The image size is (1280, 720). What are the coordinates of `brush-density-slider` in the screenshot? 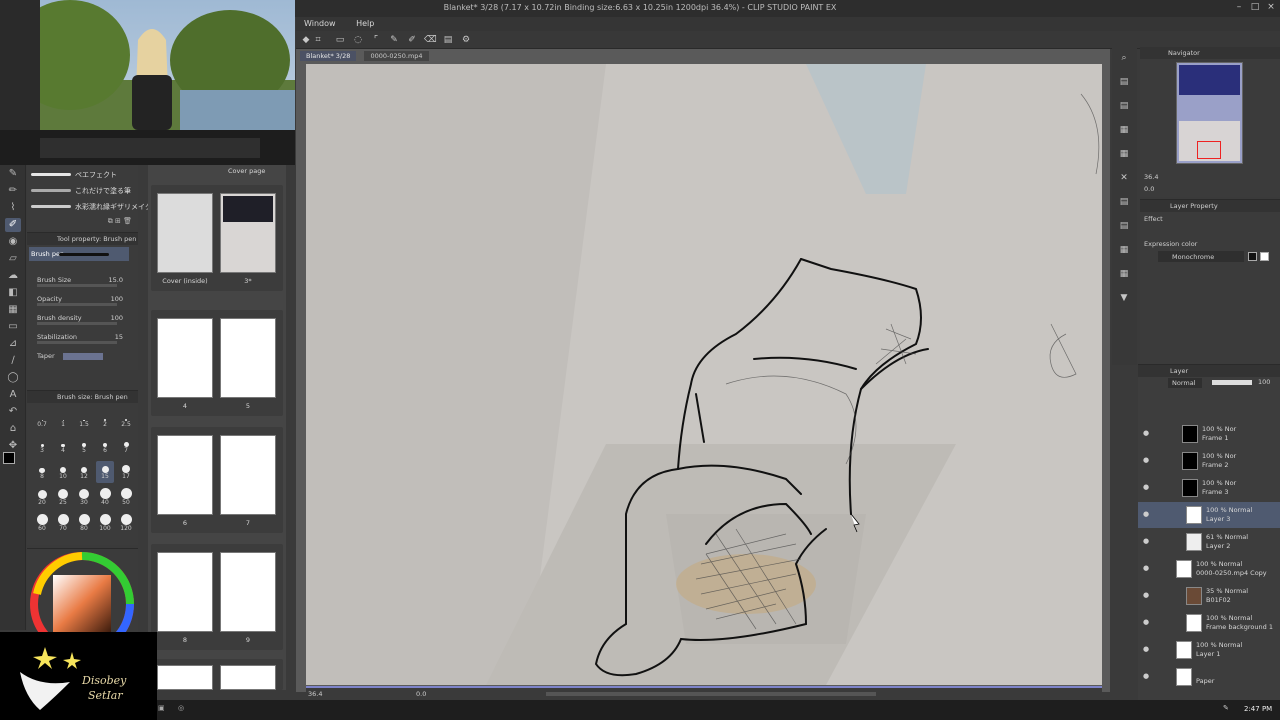 It's located at (77, 323).